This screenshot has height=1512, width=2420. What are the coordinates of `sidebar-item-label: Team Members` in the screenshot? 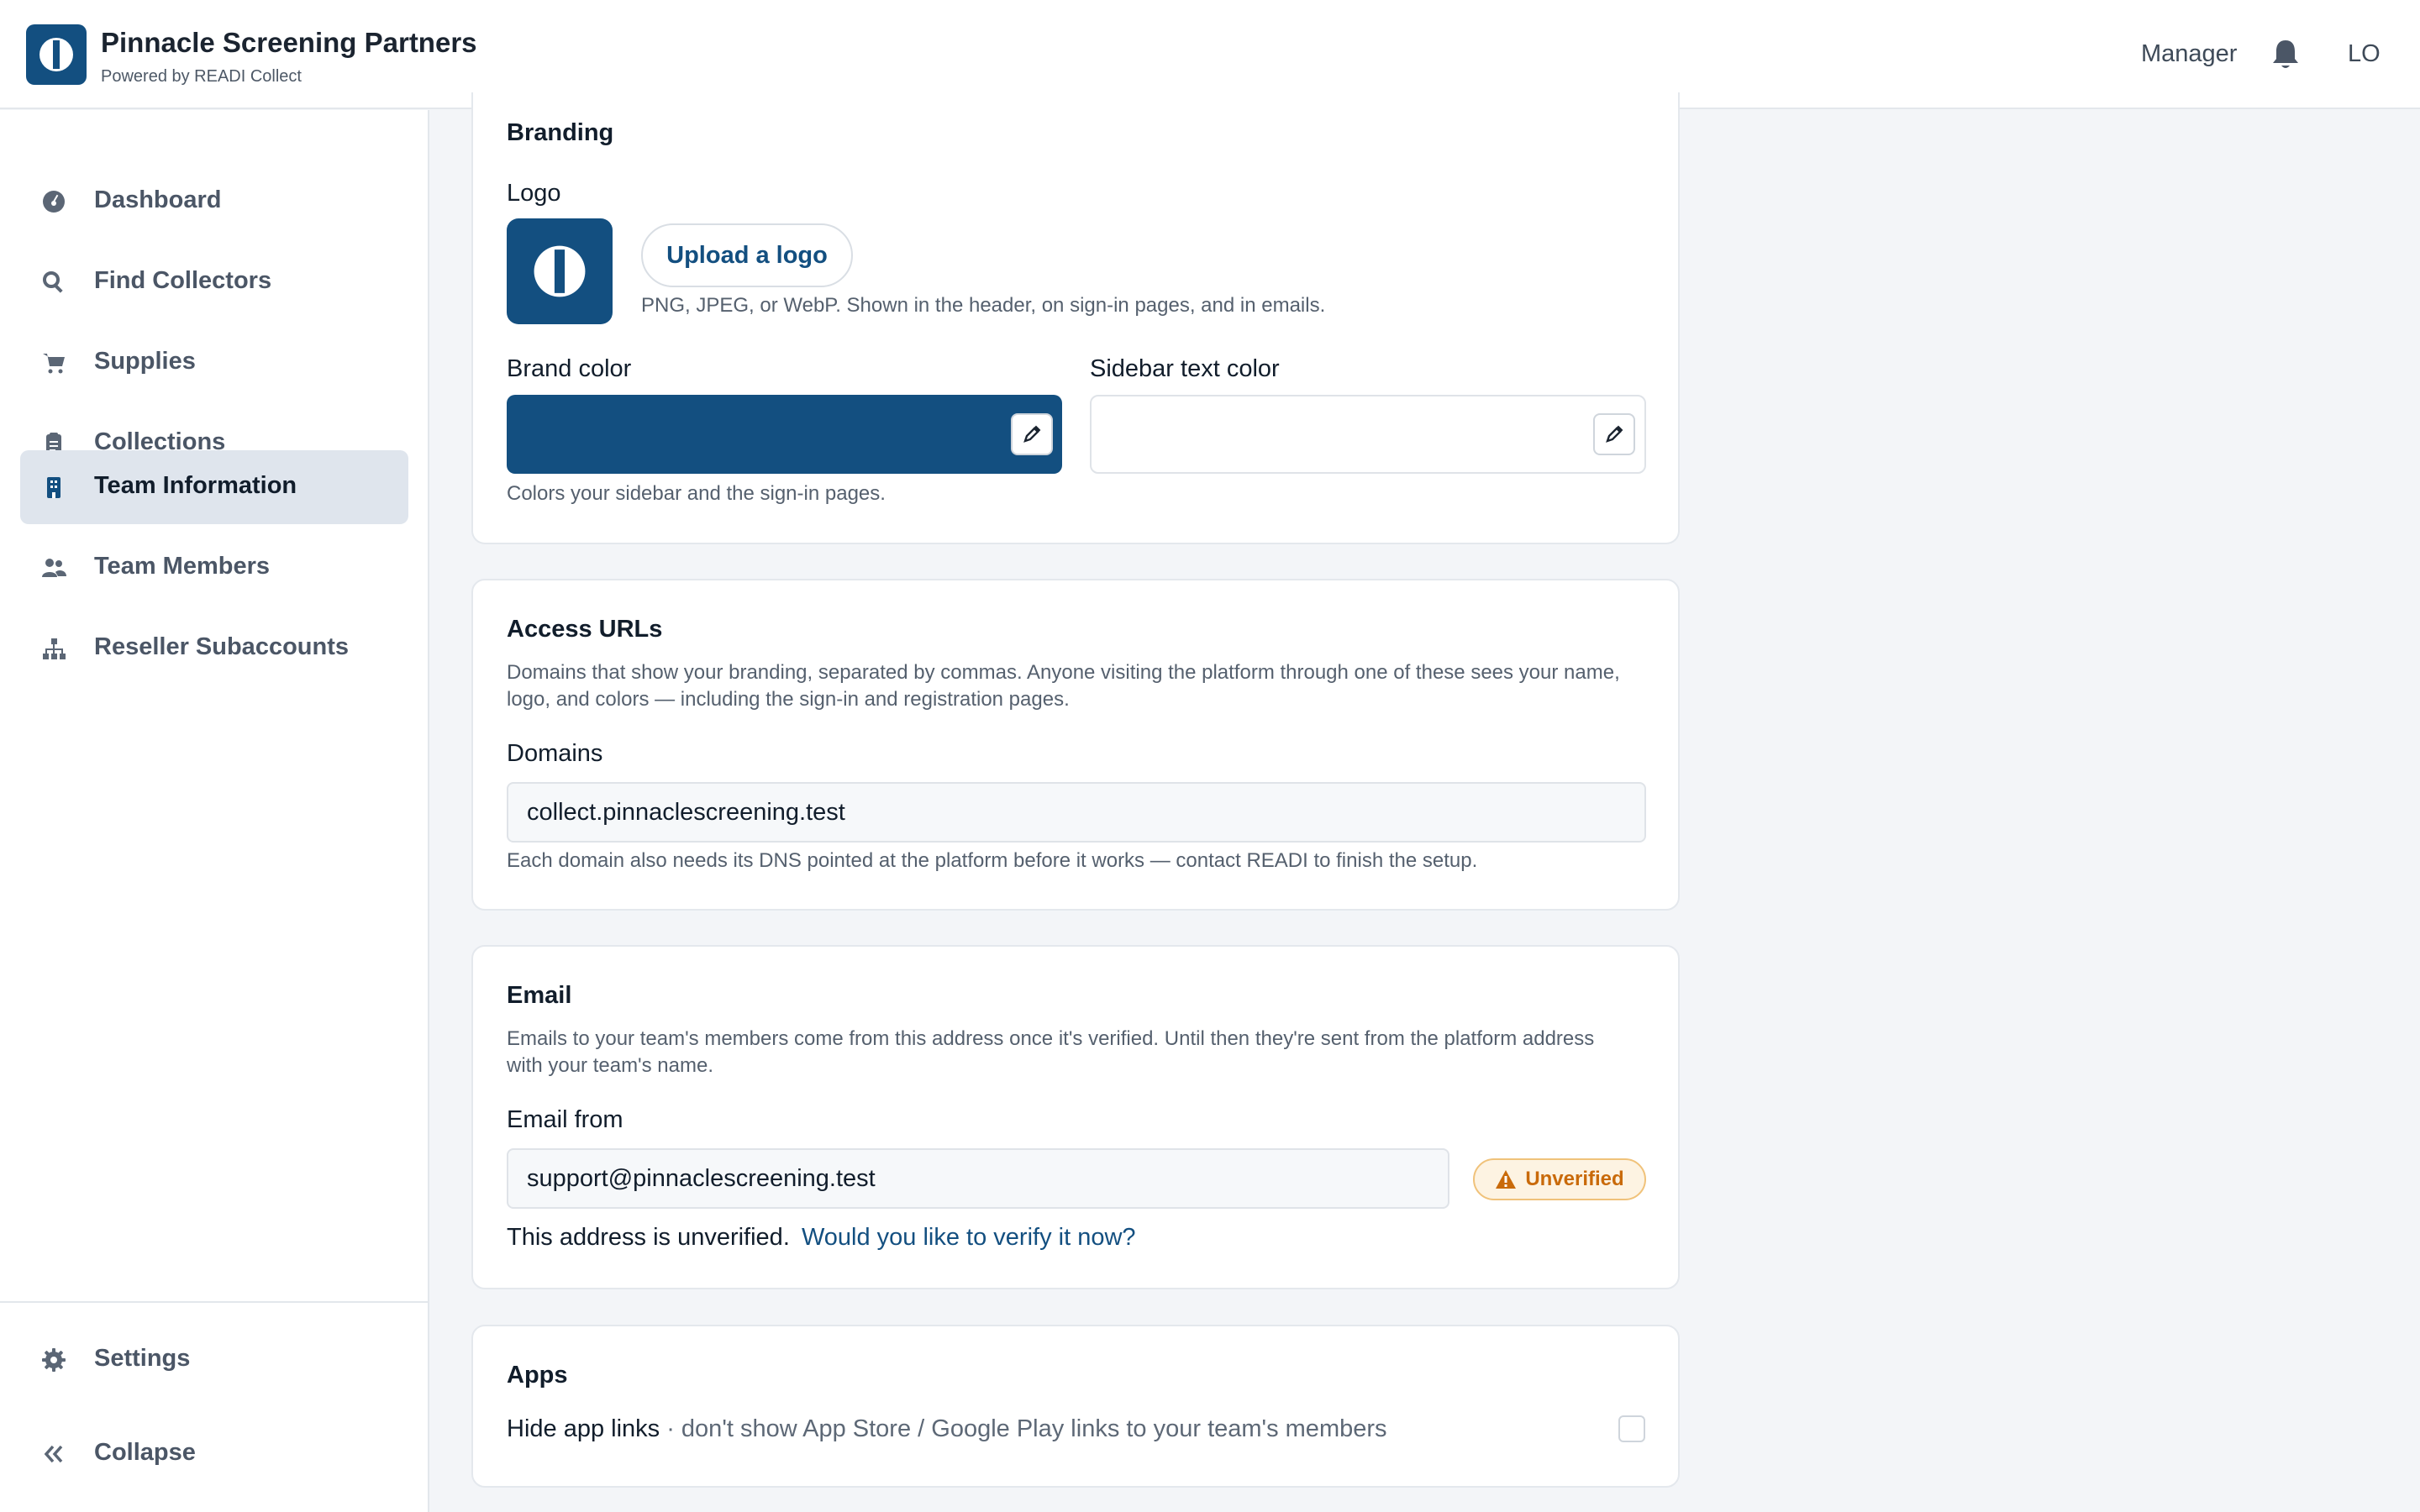 It's located at (182, 566).